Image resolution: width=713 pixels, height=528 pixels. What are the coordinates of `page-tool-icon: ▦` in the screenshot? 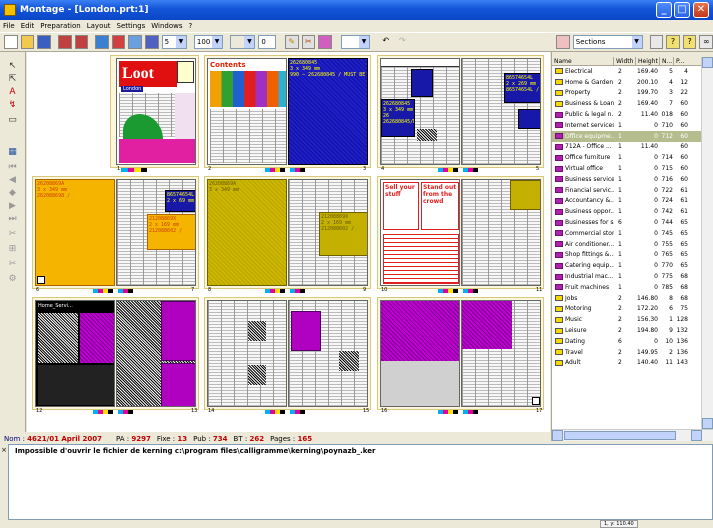 It's located at (12, 152).